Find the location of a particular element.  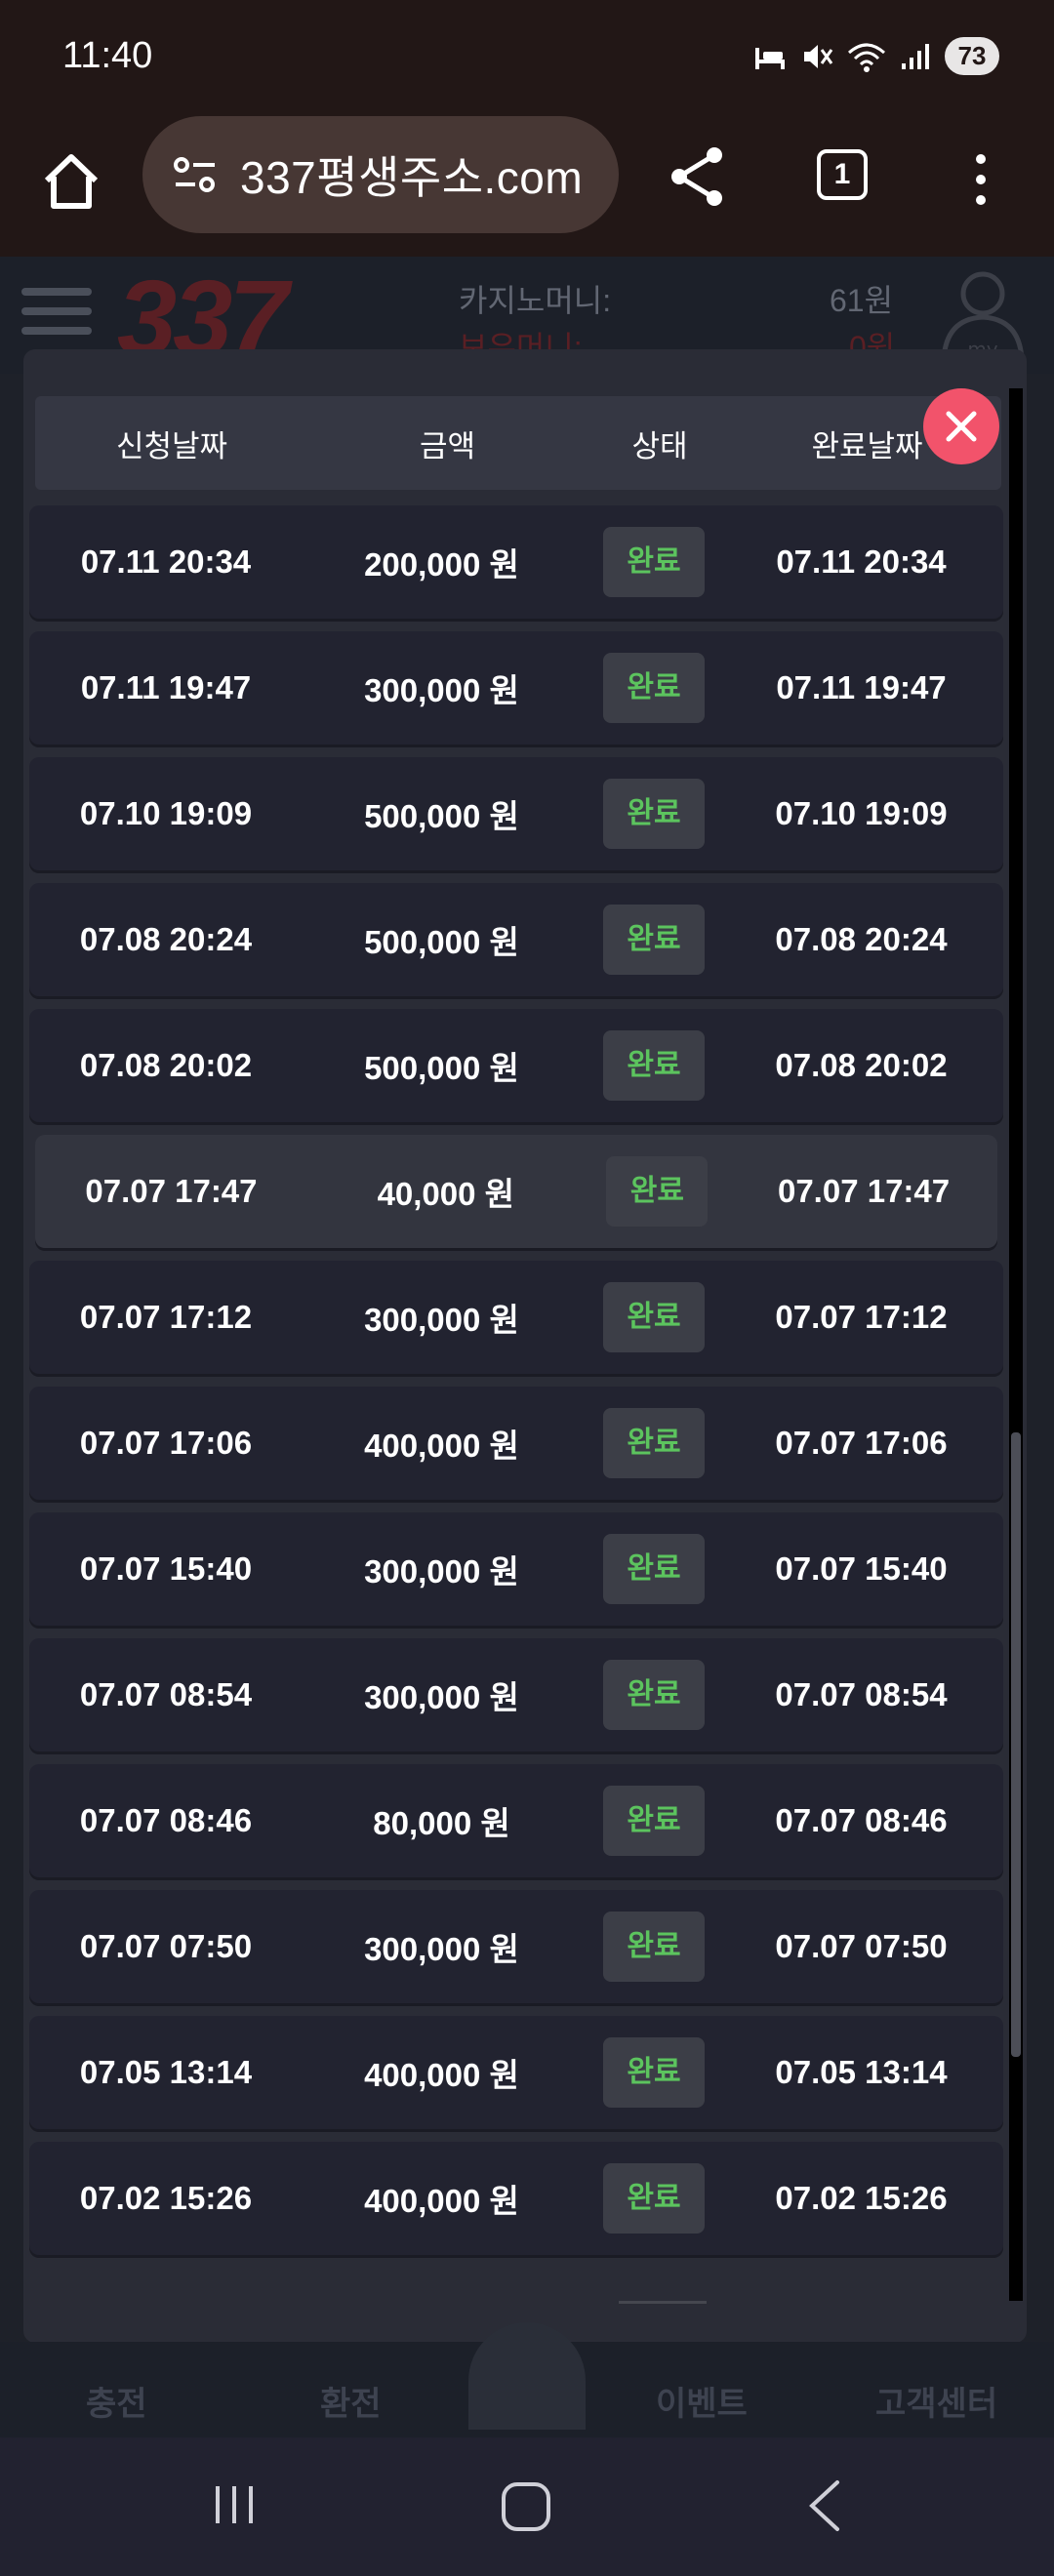

complete-date: 07.07 08:54 is located at coordinates (861, 1694).